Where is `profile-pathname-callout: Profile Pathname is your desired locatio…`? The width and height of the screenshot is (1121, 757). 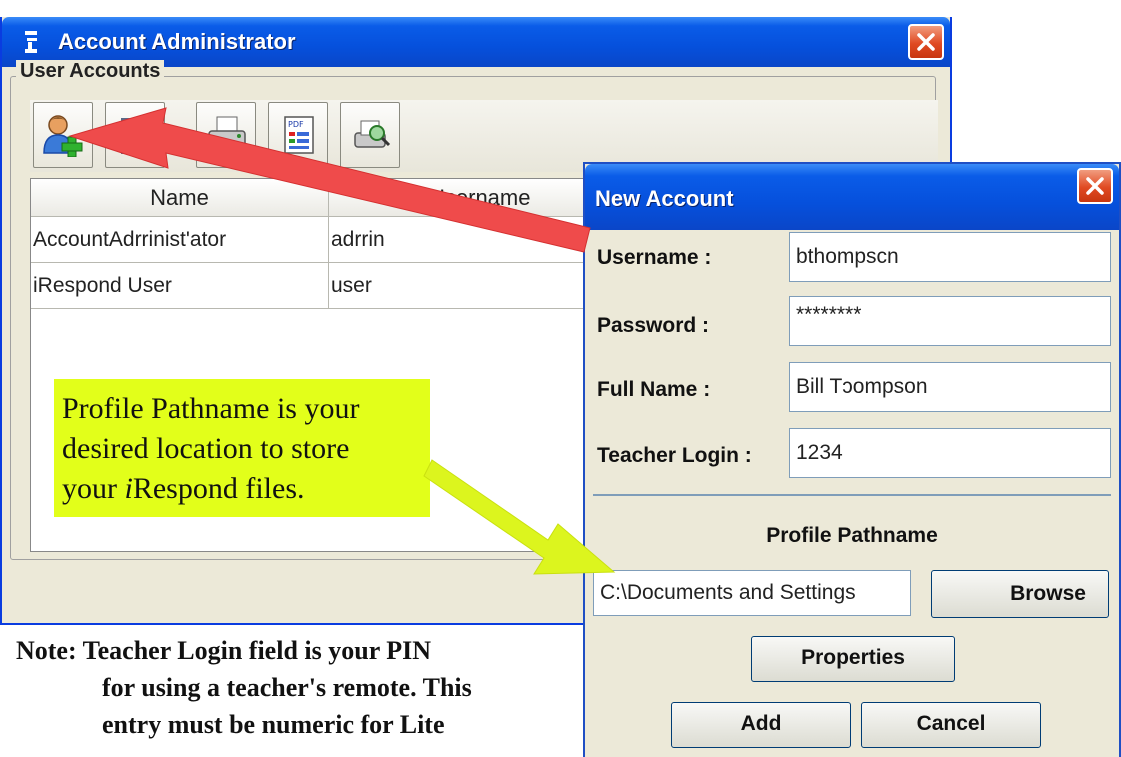 profile-pathname-callout: Profile Pathname is your desired locatio… is located at coordinates (242, 448).